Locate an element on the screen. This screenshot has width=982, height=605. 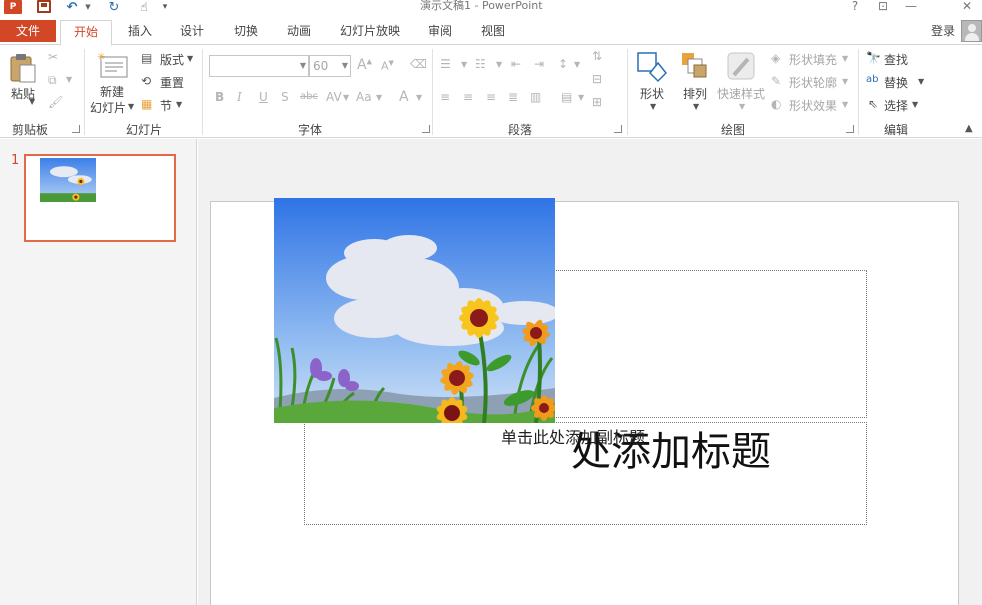
section-icon: ▦ is located at coordinates (146, 104).